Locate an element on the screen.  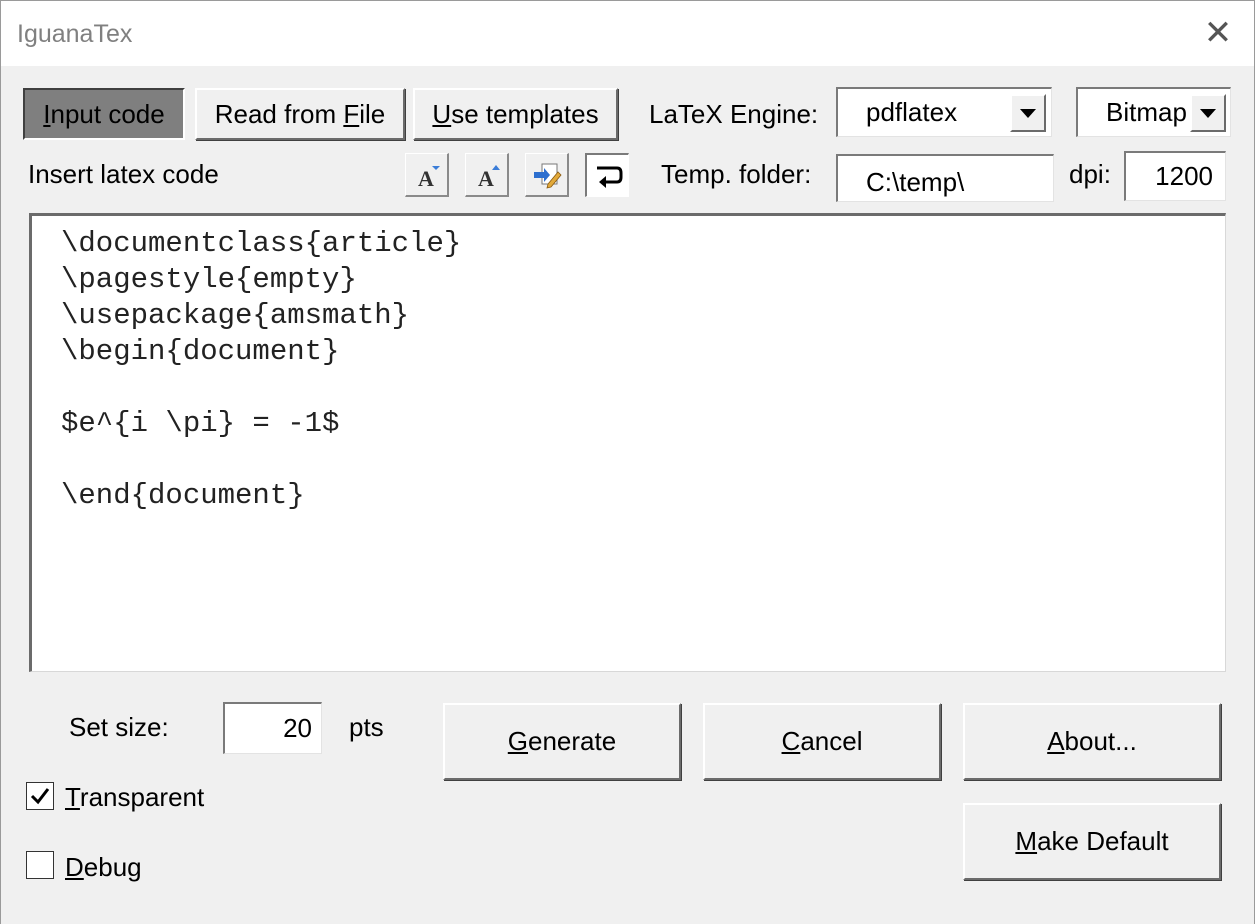
close-icon: ✕ is located at coordinates (1218, 33).